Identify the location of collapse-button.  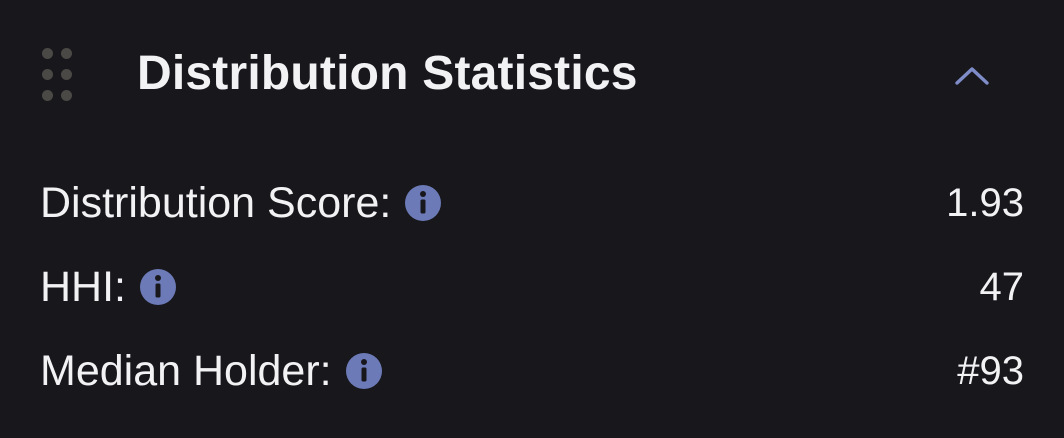
(972, 75).